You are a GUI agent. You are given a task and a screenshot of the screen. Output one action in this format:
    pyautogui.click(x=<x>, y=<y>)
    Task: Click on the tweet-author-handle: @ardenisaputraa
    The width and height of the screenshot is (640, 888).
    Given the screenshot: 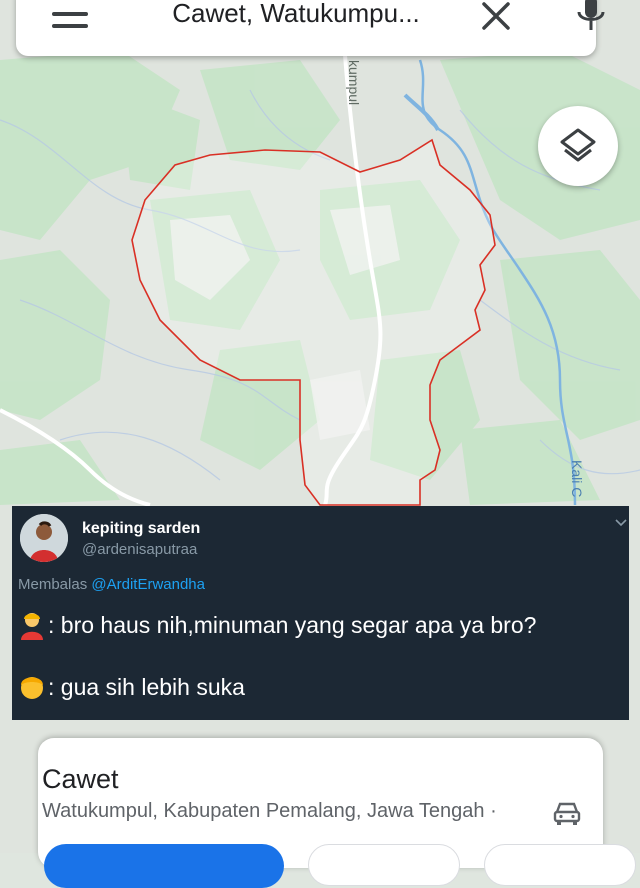 What is the action you would take?
    pyautogui.click(x=139, y=549)
    